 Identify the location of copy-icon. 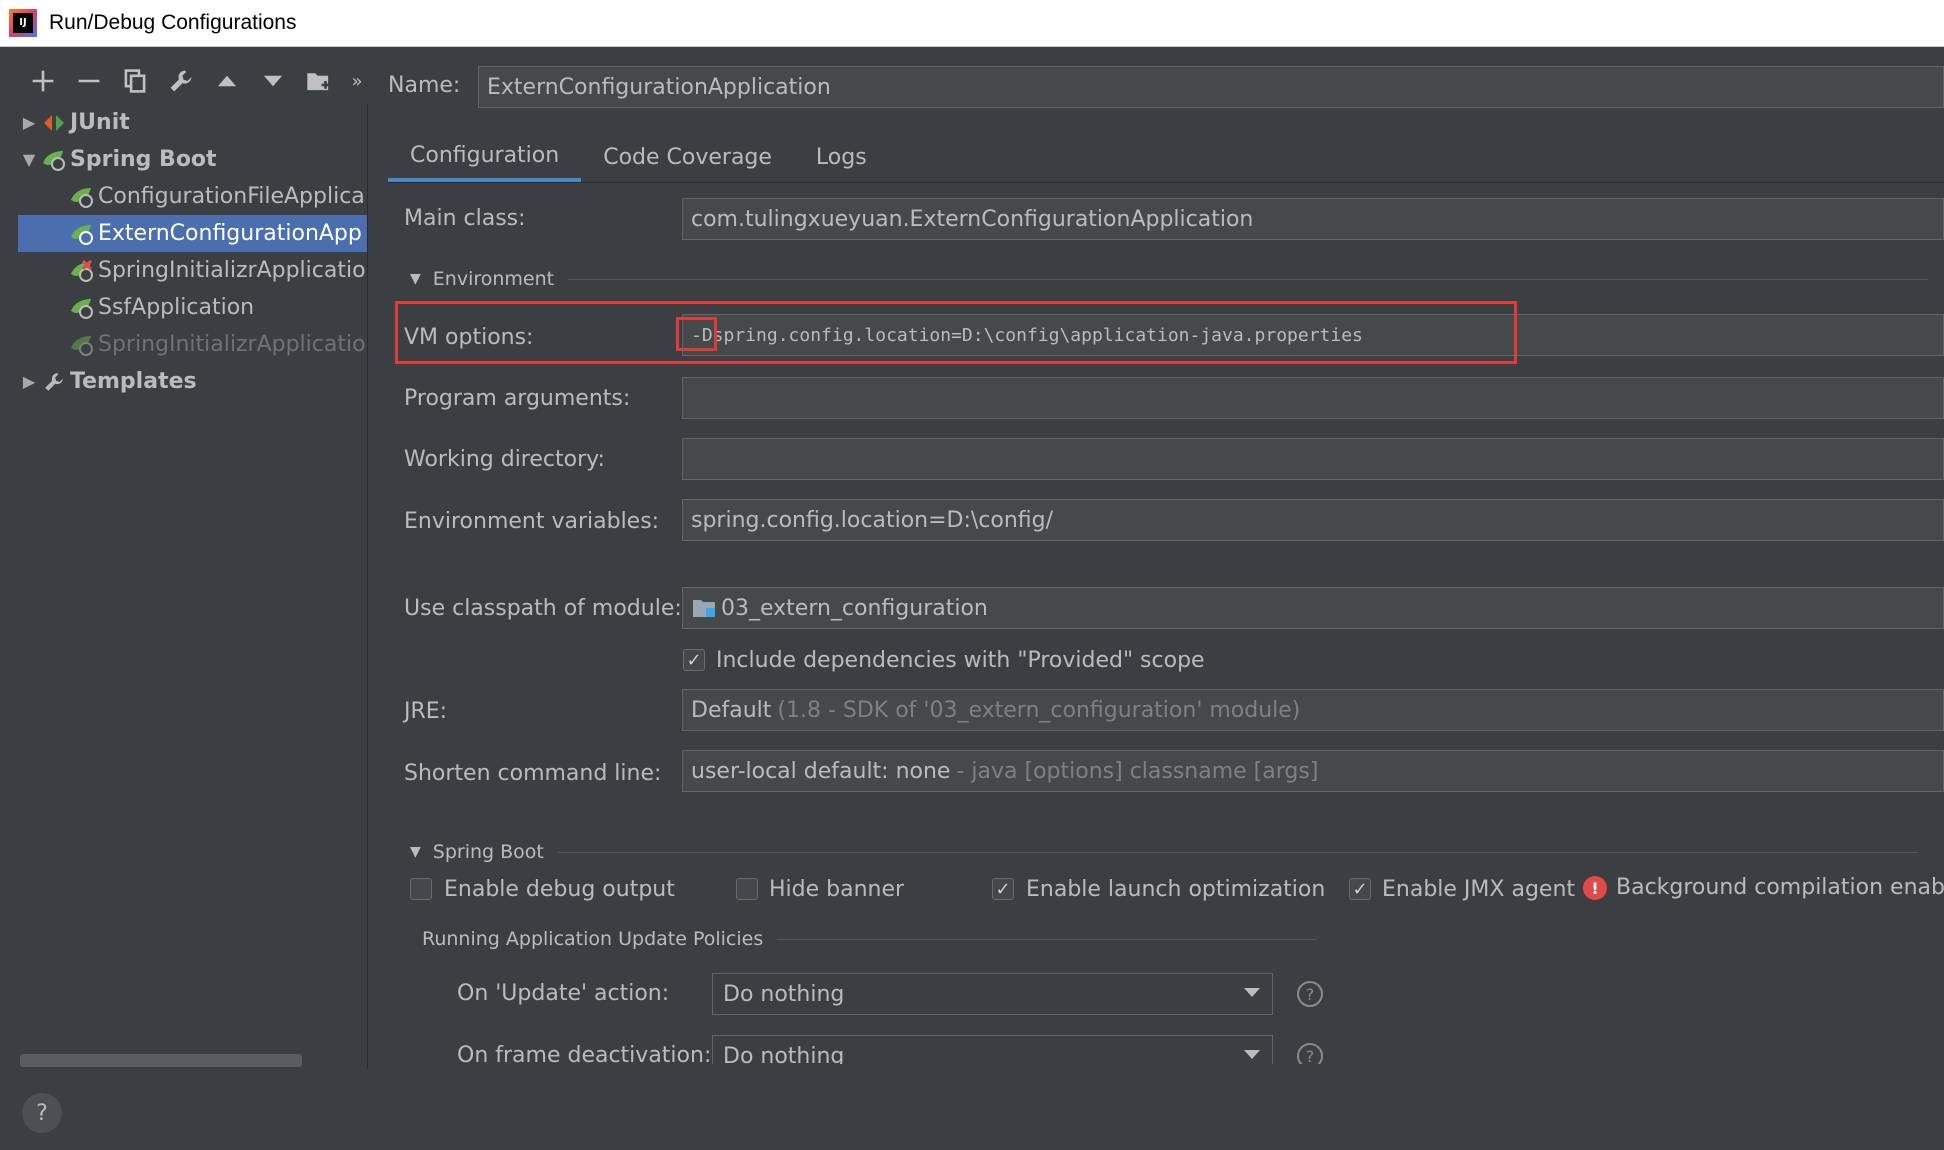
(135, 81).